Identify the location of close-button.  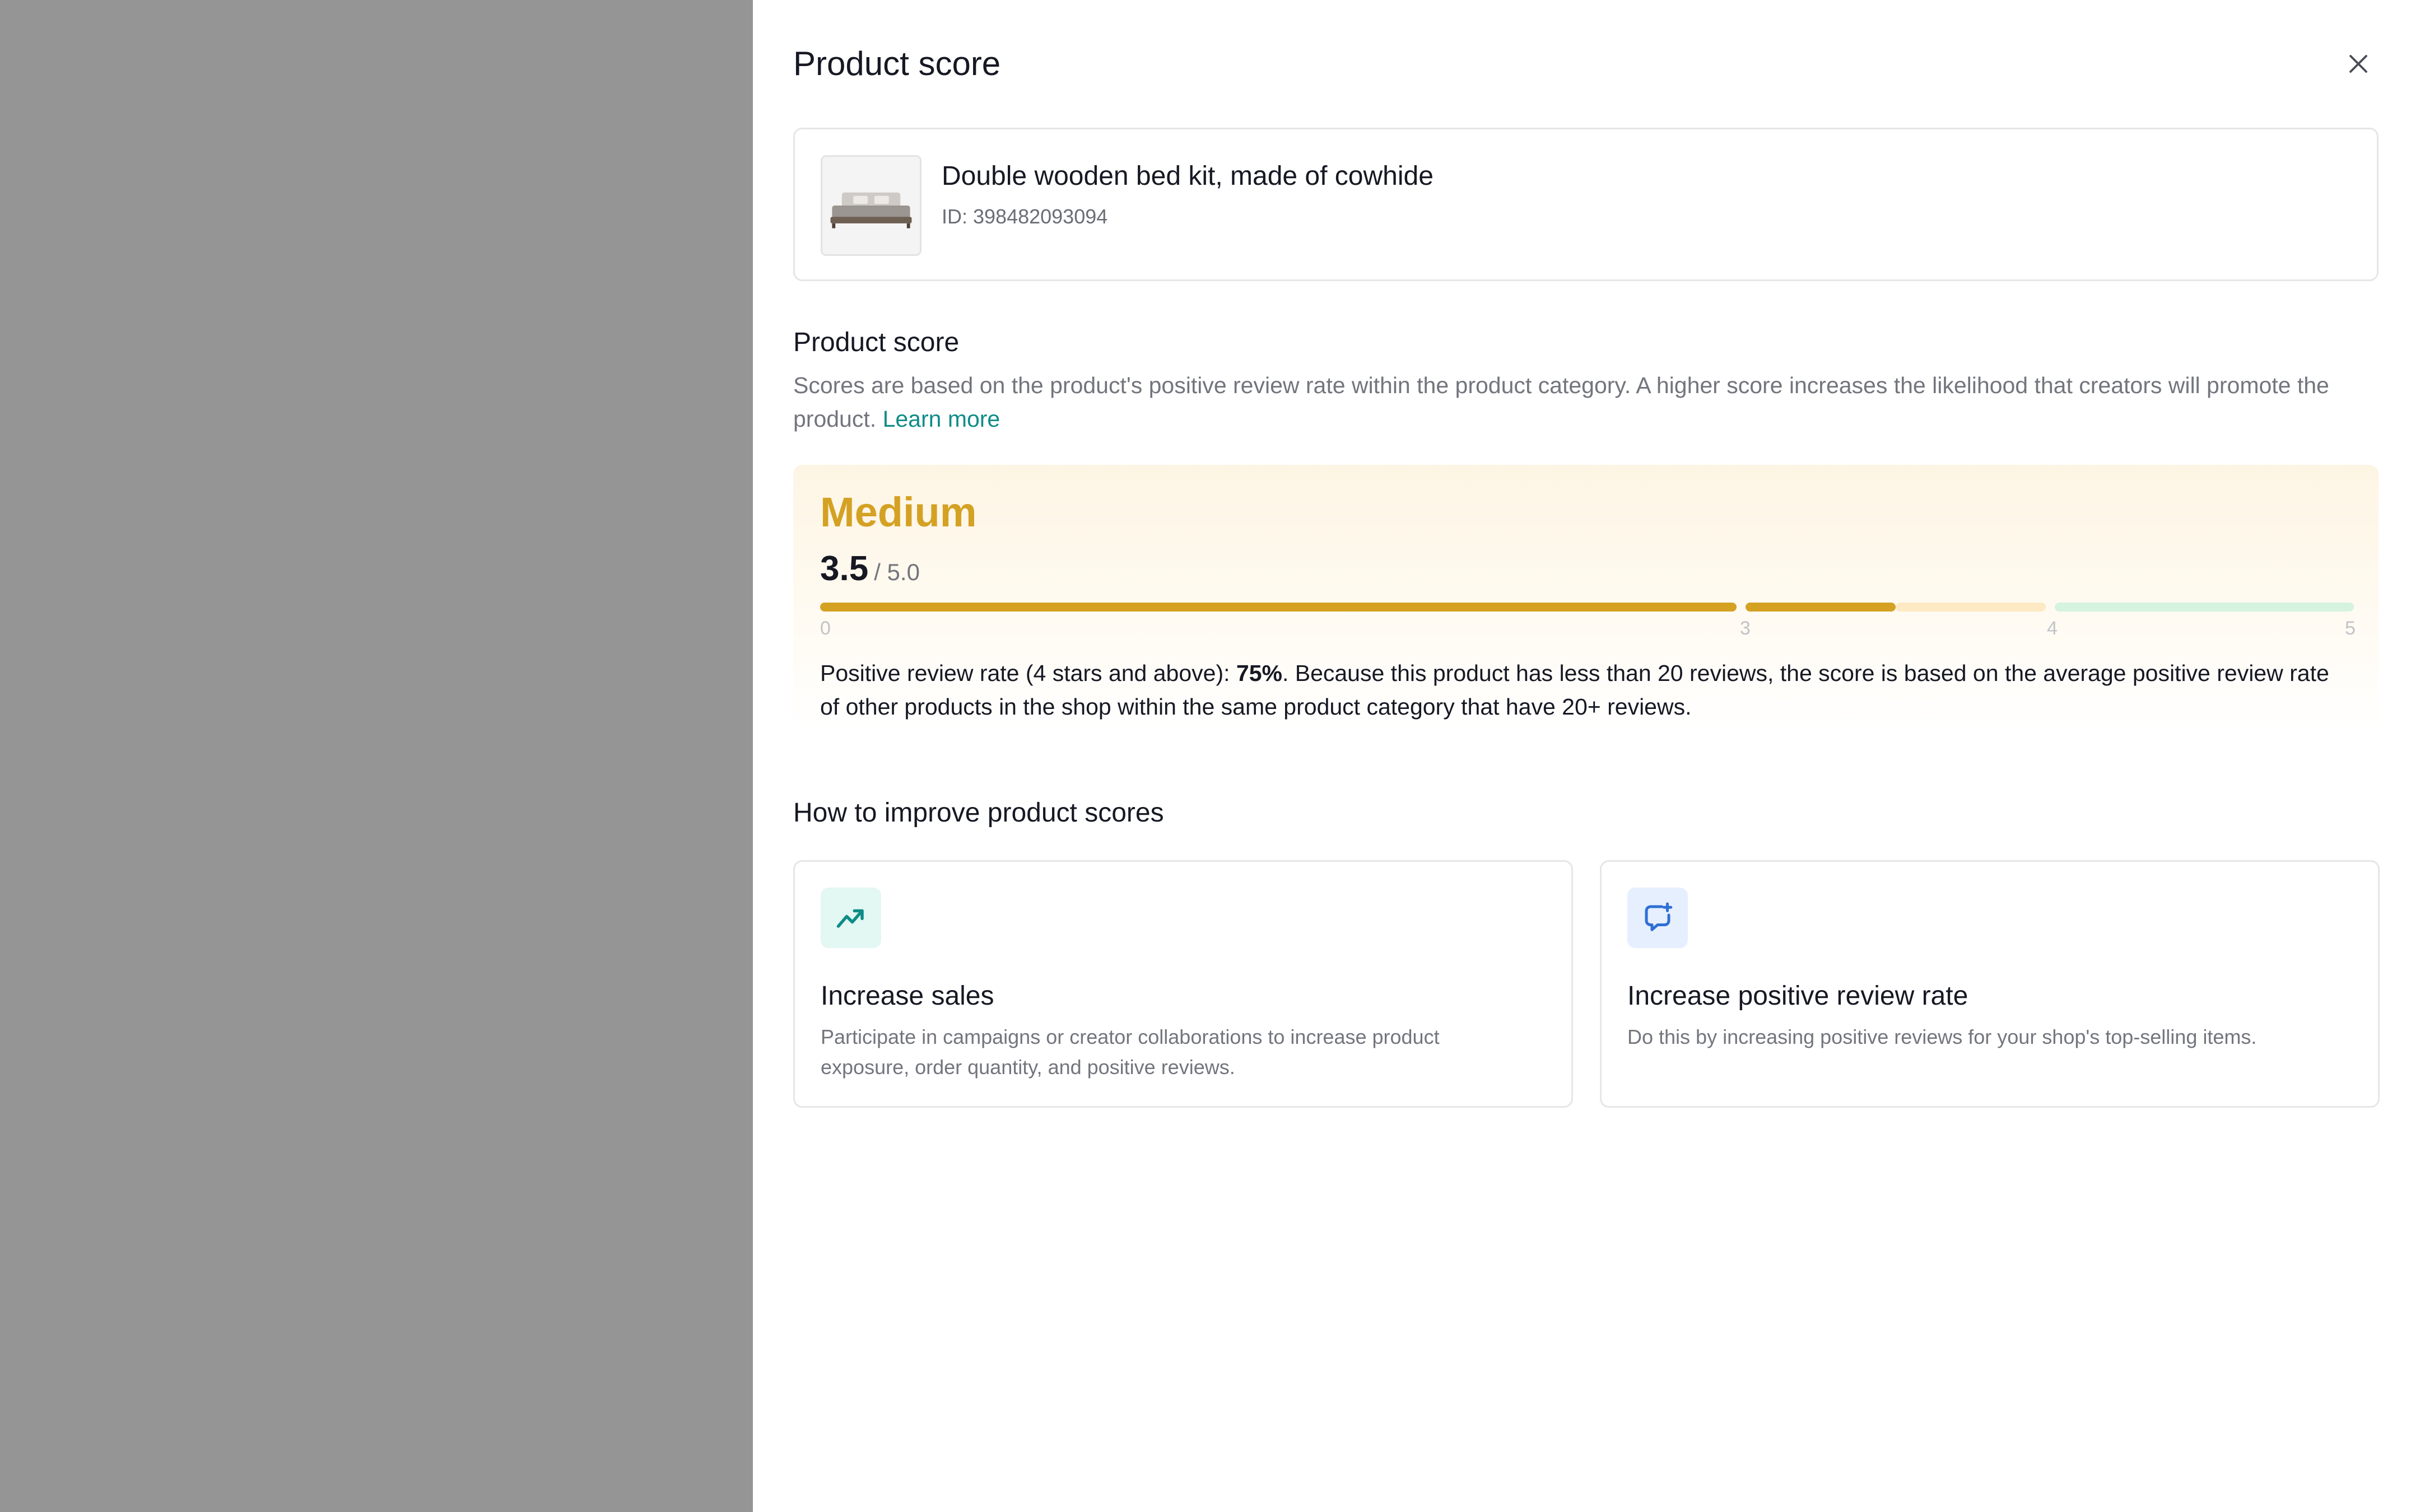
(2359, 64).